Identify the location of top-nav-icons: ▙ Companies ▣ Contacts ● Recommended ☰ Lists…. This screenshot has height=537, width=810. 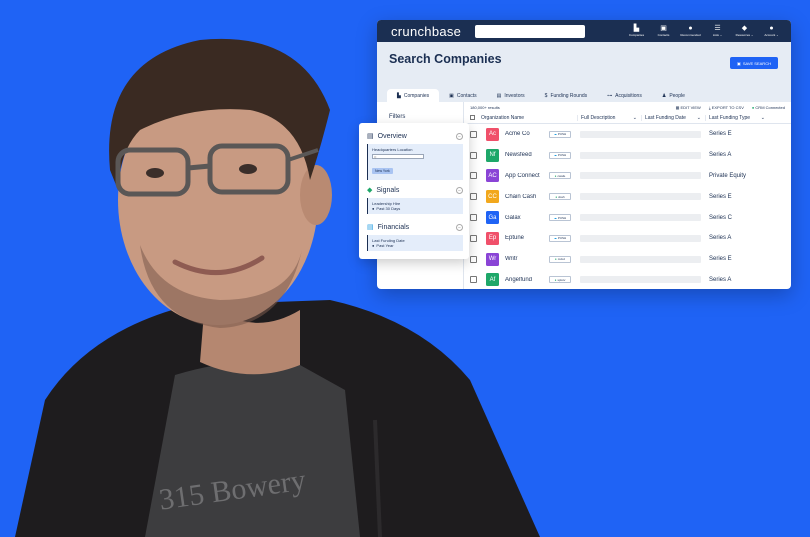
(704, 31).